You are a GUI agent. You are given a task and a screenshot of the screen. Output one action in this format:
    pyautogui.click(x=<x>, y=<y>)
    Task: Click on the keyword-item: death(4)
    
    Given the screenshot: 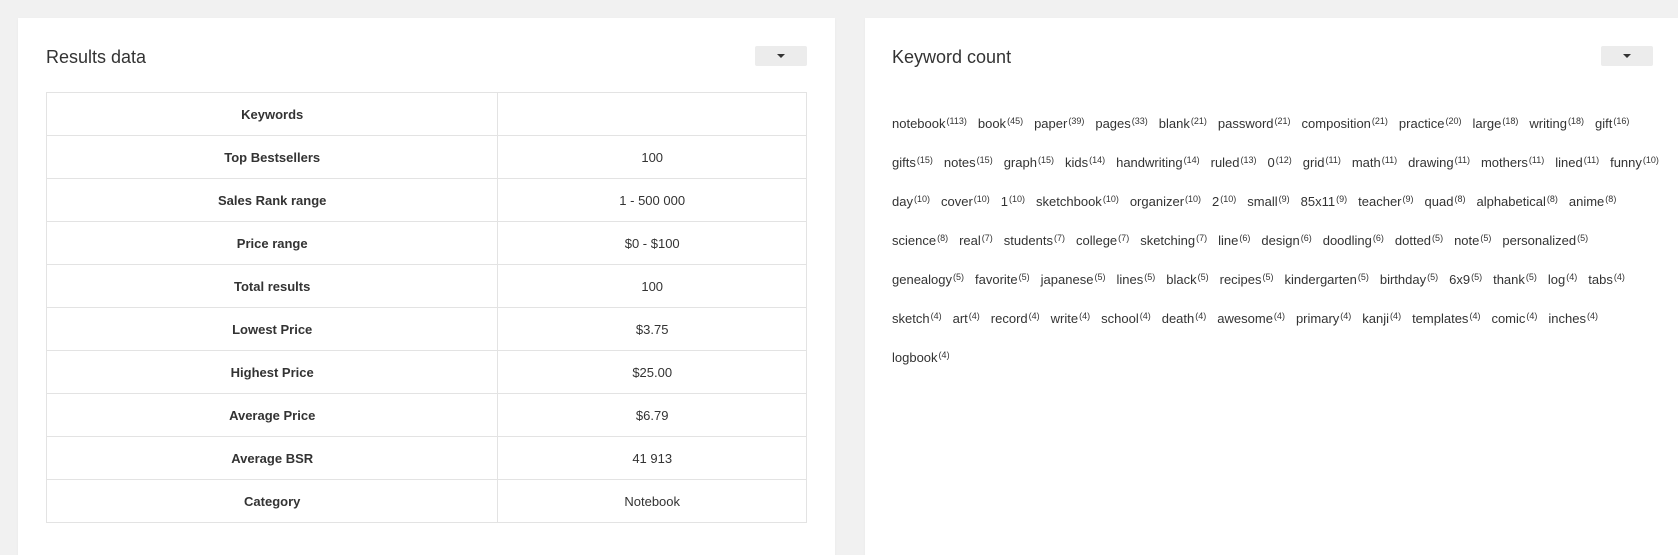 What is the action you would take?
    pyautogui.click(x=1184, y=317)
    